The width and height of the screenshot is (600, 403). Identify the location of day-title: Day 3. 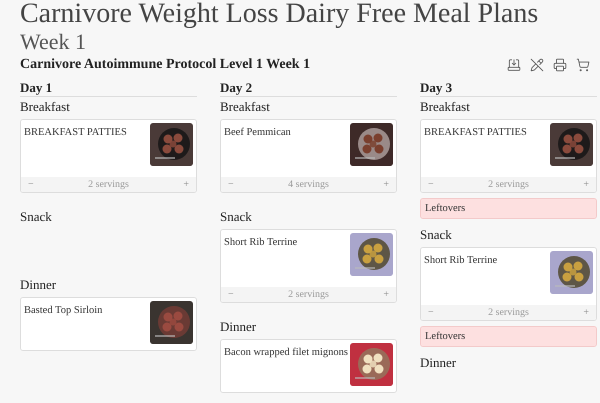
(508, 88).